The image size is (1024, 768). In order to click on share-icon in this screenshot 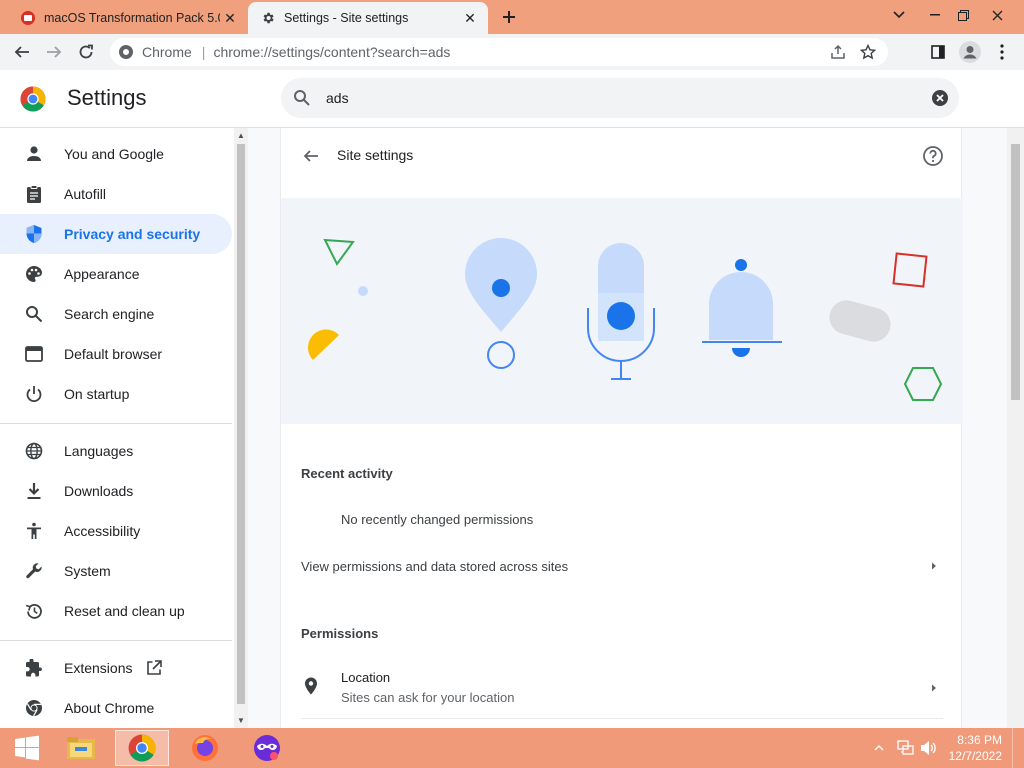, I will do `click(838, 52)`.